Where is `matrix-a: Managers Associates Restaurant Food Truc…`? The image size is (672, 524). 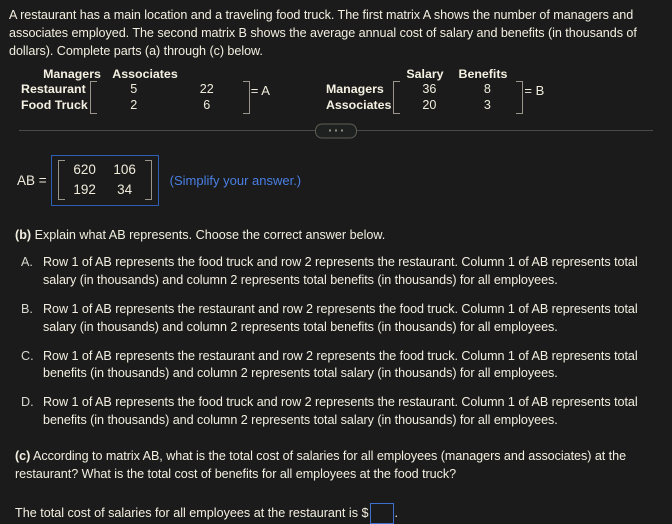
matrix-a: Managers Associates Restaurant Food Truc… is located at coordinates (145, 91).